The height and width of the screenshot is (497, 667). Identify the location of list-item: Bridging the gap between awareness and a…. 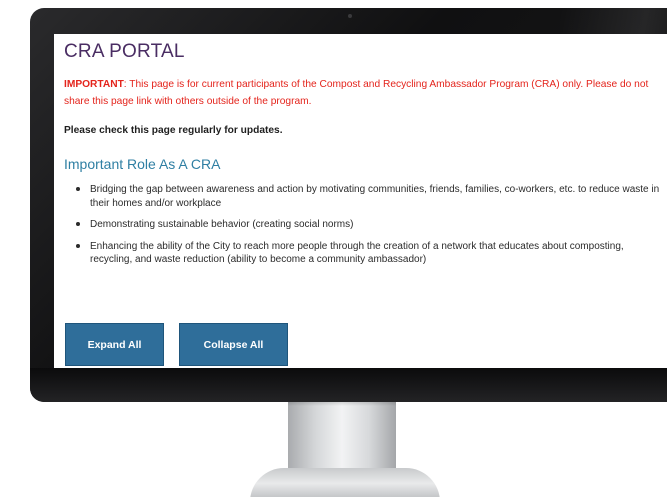
(364, 196).